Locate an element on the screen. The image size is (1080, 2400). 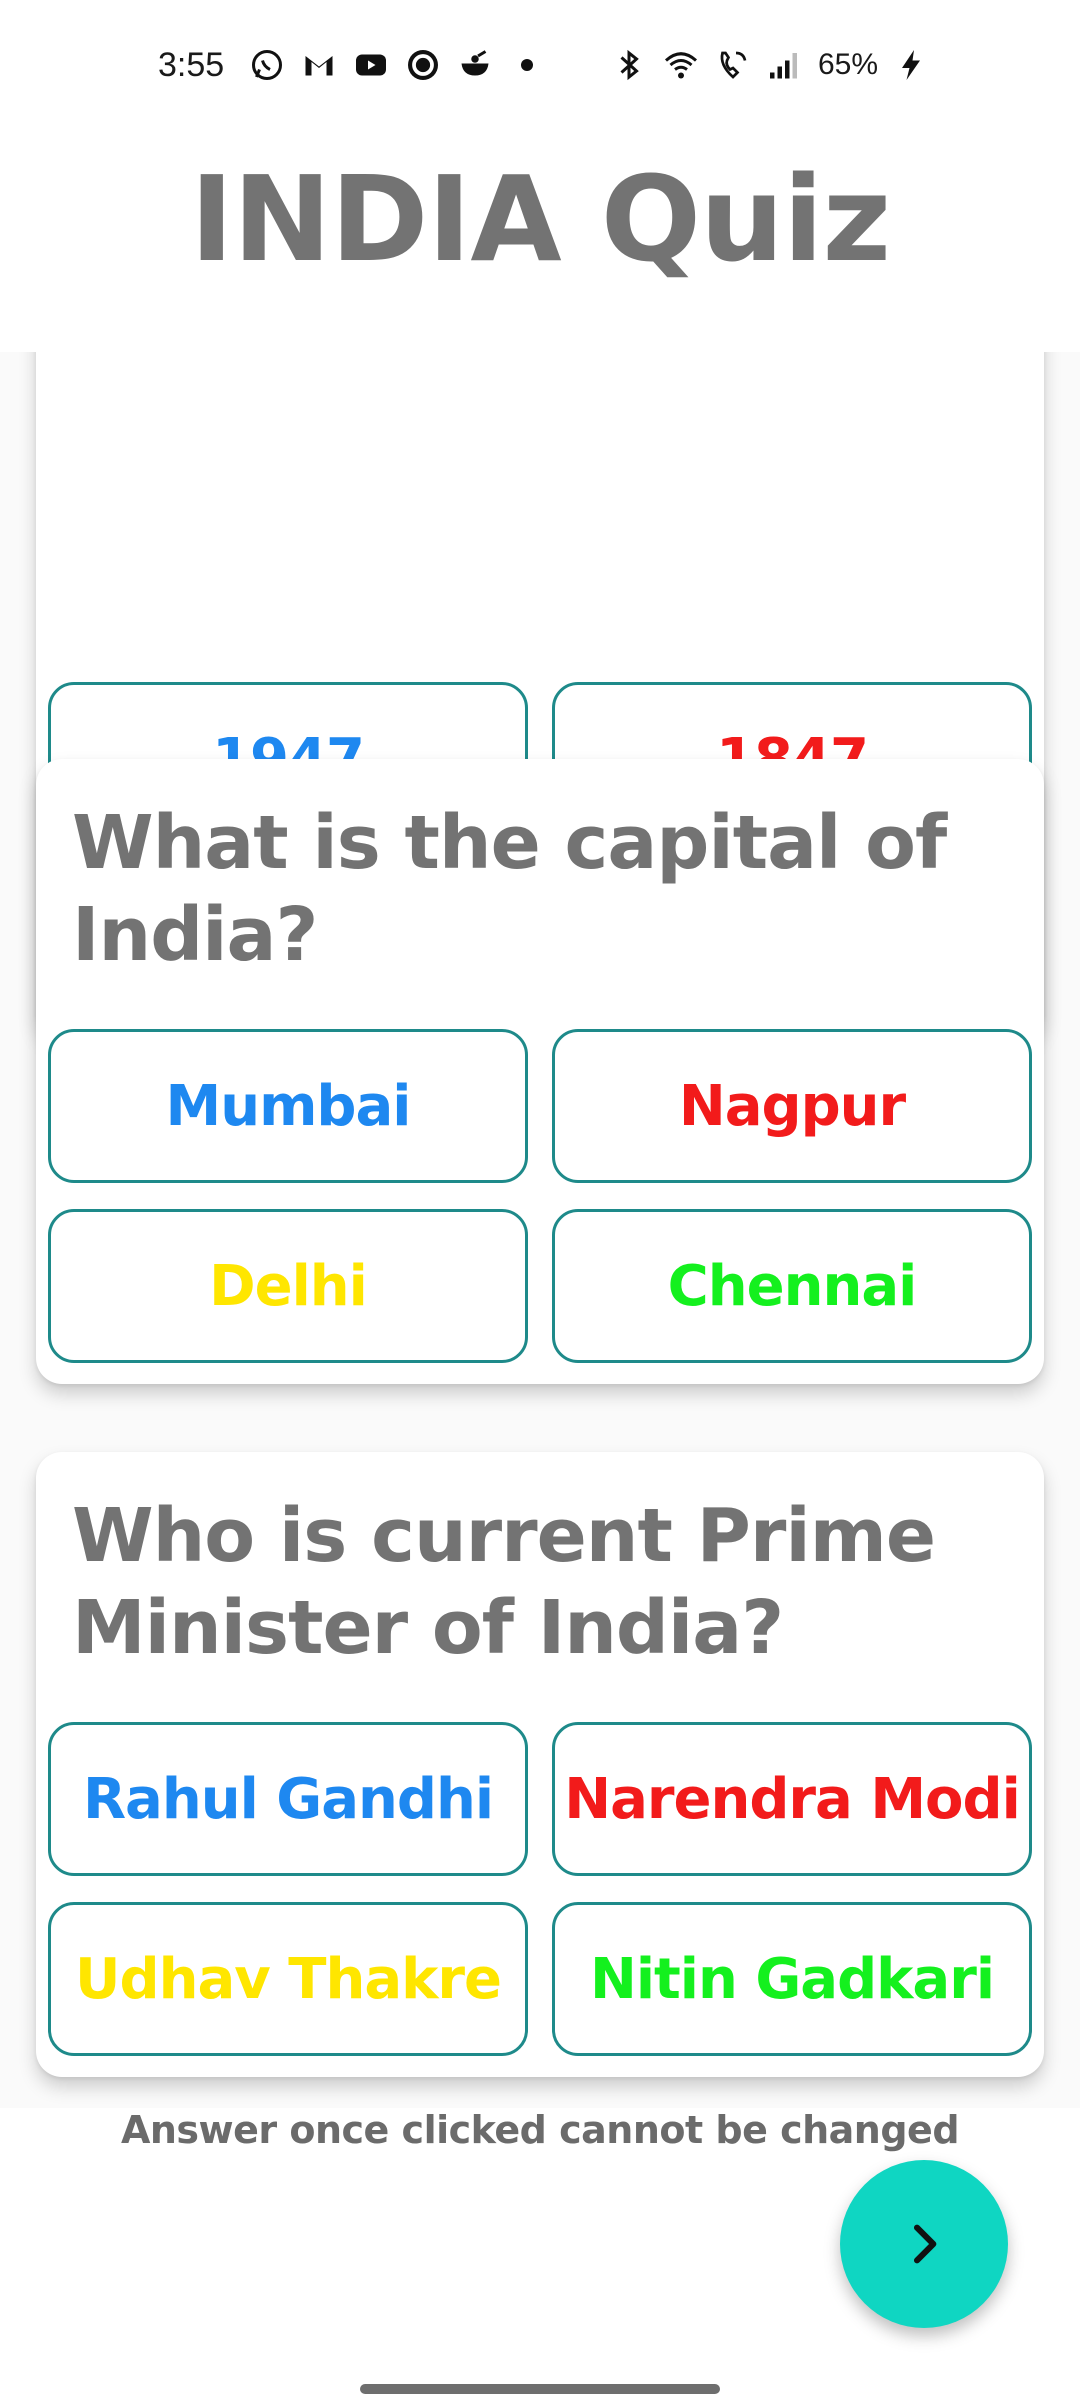
wifi-icon is located at coordinates (681, 65).